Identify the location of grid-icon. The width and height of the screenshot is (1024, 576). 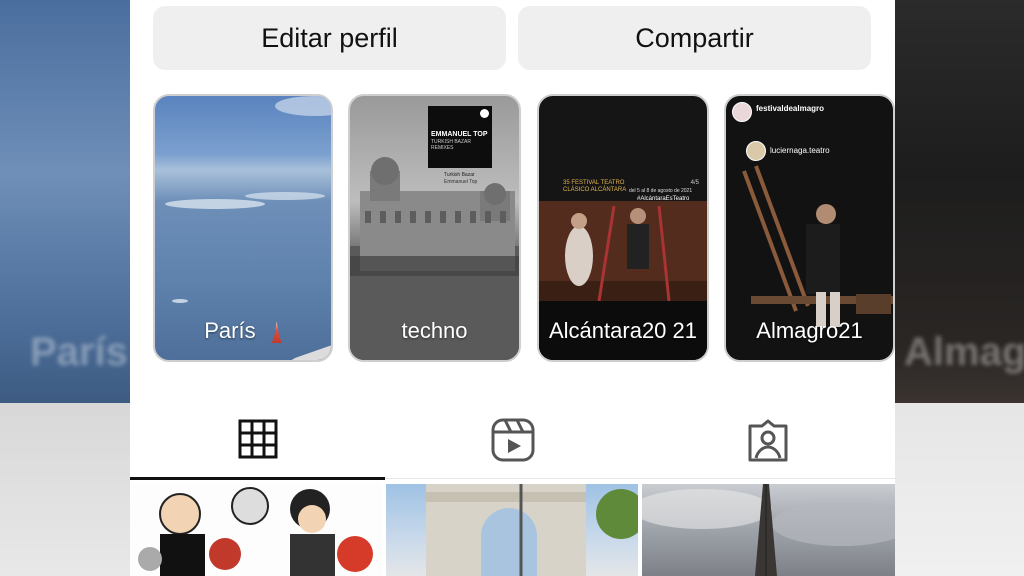
(257, 438).